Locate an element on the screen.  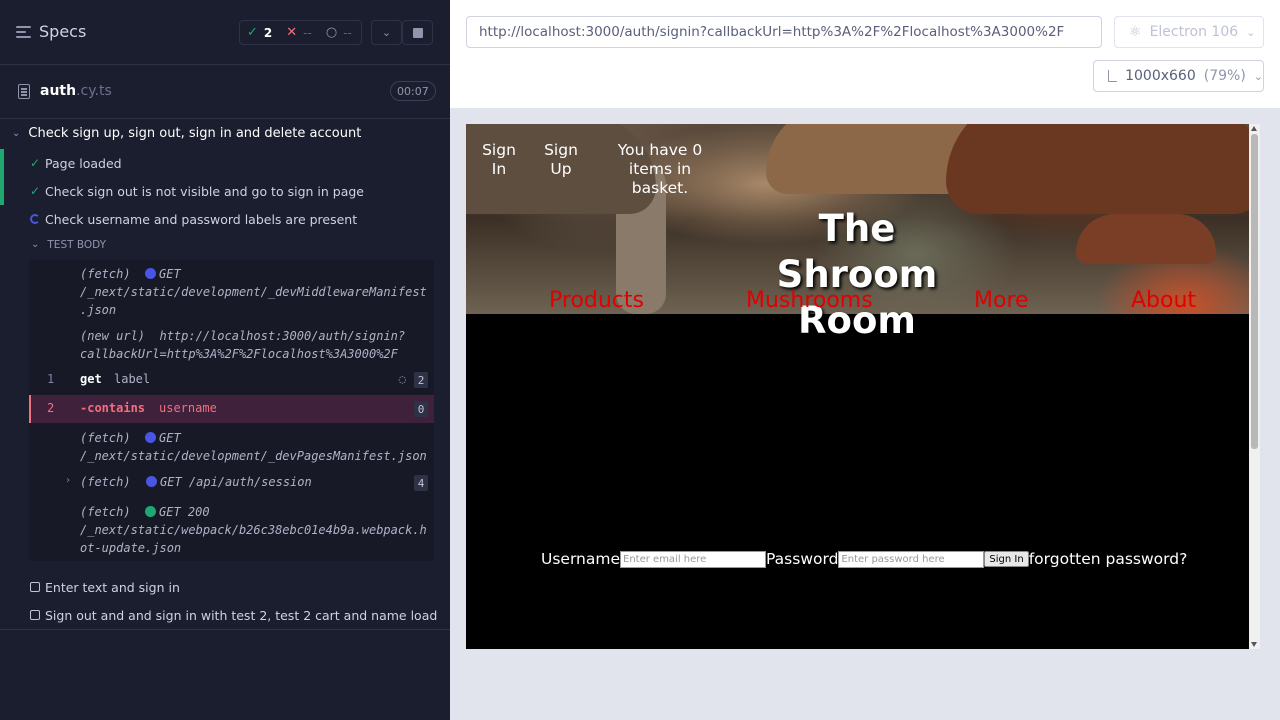
divider is located at coordinates (225, 629).